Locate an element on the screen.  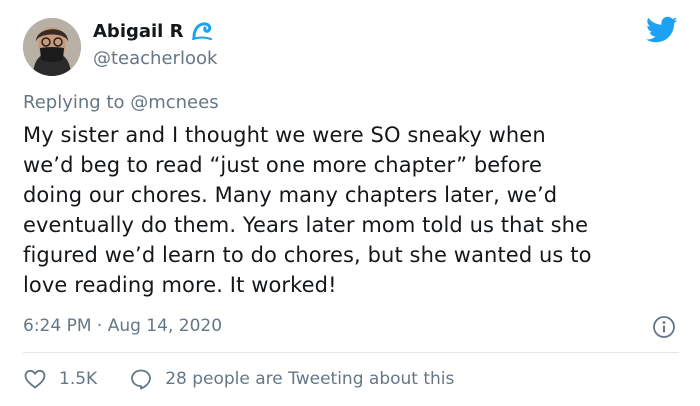
reply-button: 28 people are Tweeting about this is located at coordinates (291, 379).